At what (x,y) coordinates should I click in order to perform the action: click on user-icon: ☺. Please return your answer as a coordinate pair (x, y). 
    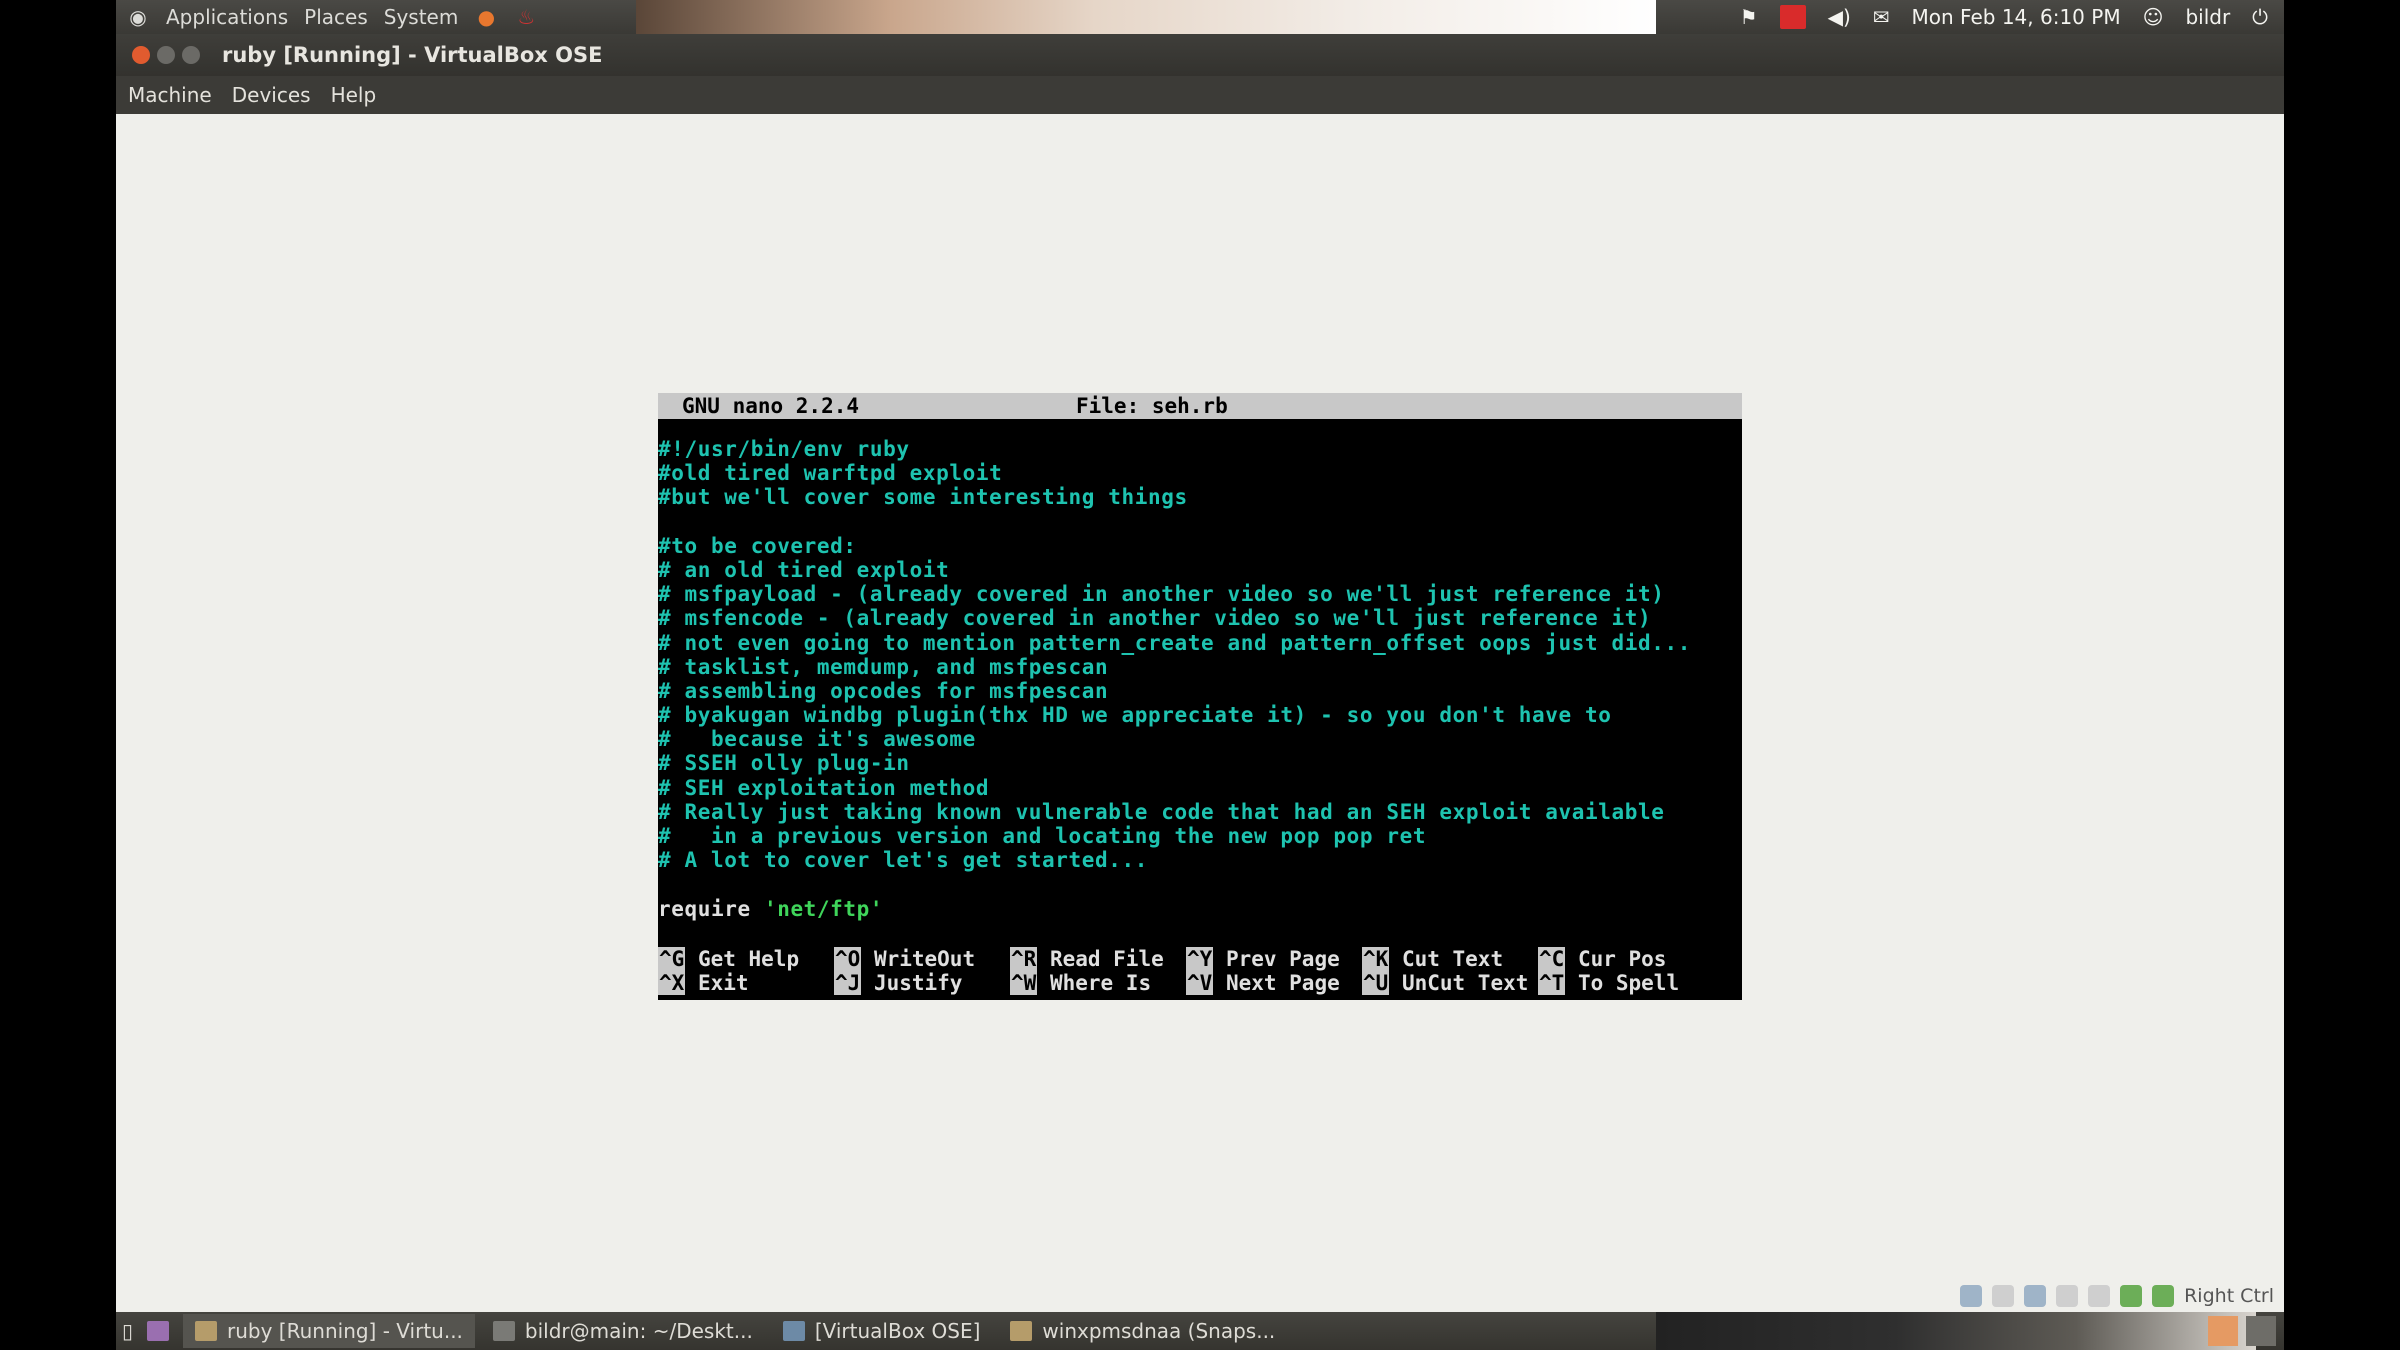
    Looking at the image, I should click on (2153, 17).